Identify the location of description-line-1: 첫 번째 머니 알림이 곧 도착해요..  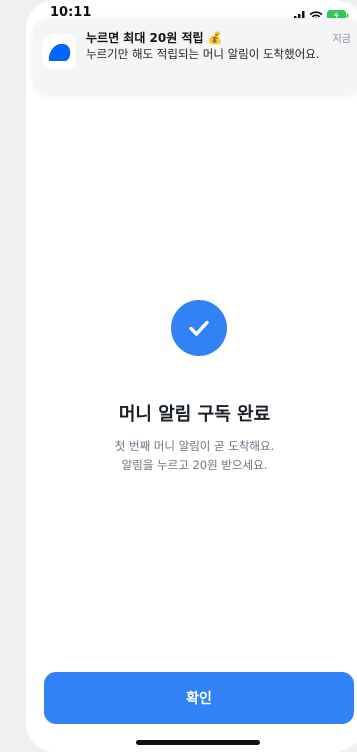
(194, 446).